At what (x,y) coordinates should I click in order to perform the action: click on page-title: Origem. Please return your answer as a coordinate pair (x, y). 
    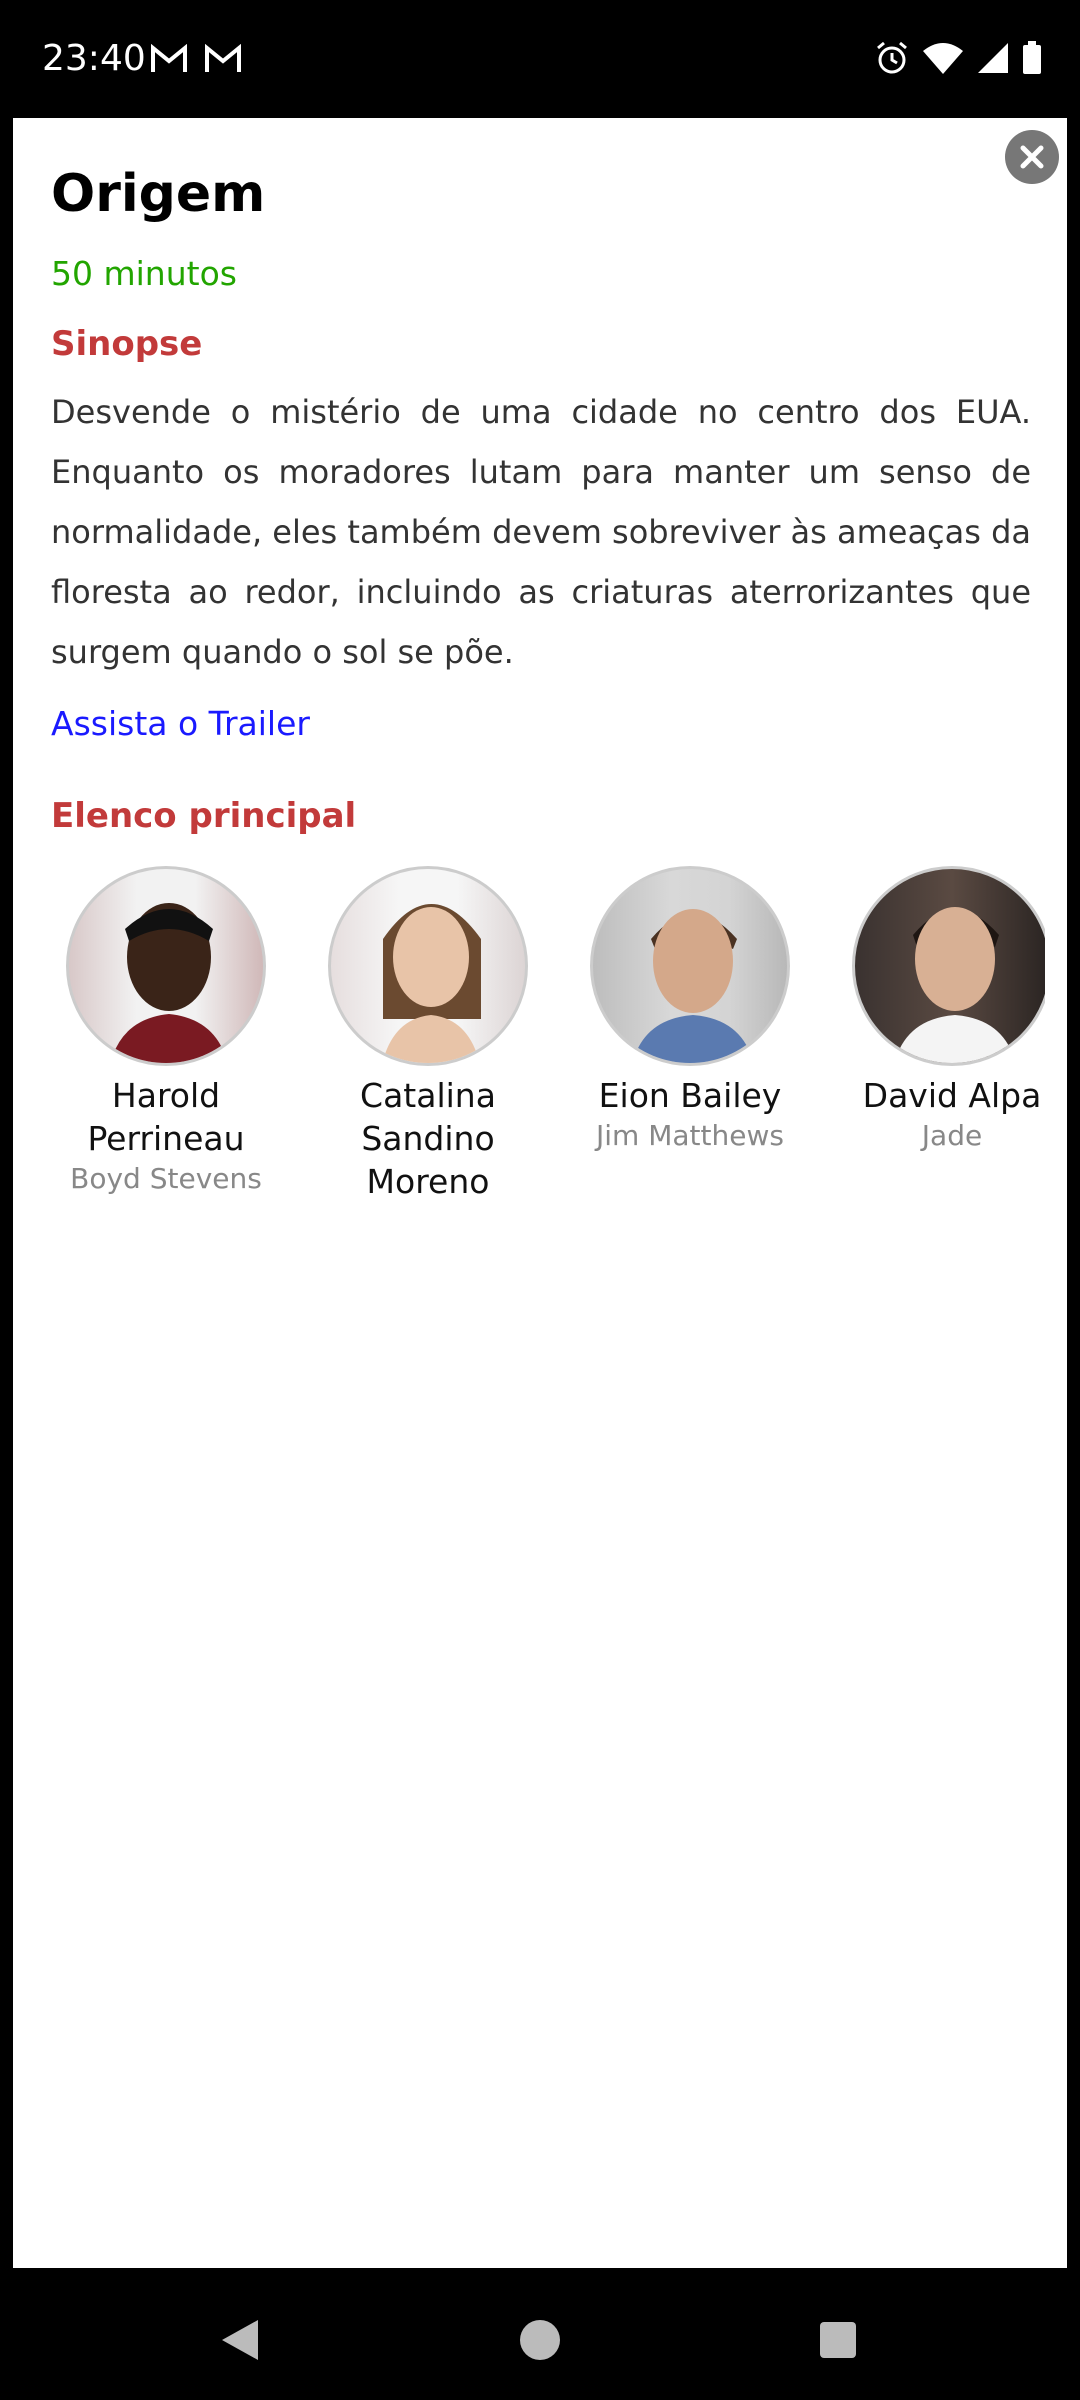
    Looking at the image, I should click on (158, 194).